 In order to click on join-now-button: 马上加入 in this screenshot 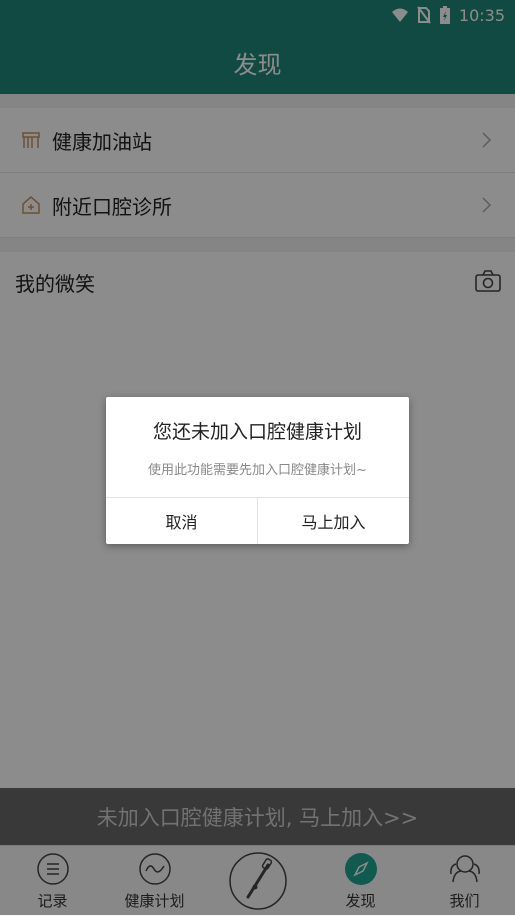, I will do `click(333, 521)`.